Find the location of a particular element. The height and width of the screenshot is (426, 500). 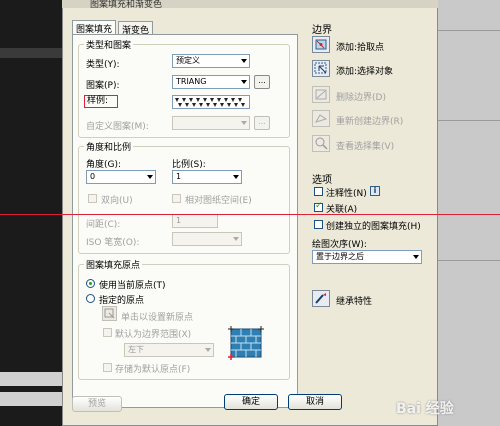

add-select-objects-button is located at coordinates (321, 68).